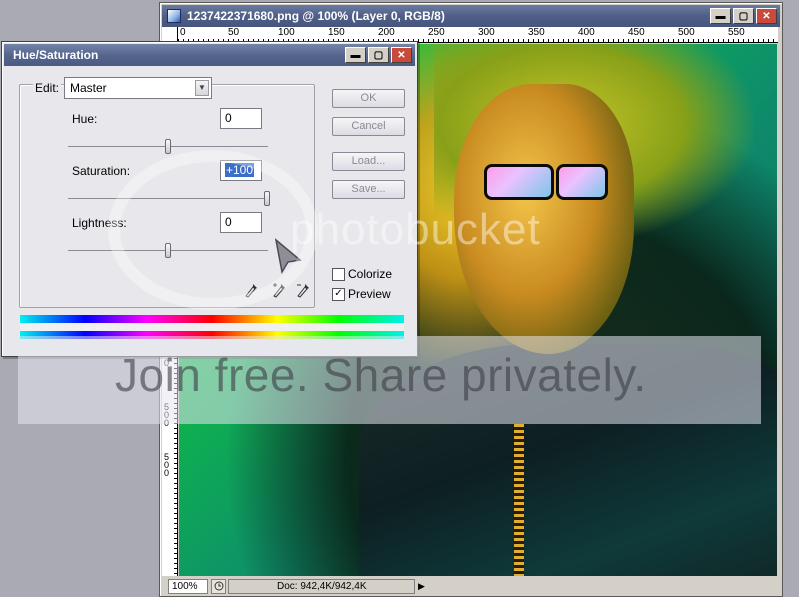 The height and width of the screenshot is (597, 799). What do you see at coordinates (355, 55) in the screenshot?
I see `dialog-minimize-button: ▬` at bounding box center [355, 55].